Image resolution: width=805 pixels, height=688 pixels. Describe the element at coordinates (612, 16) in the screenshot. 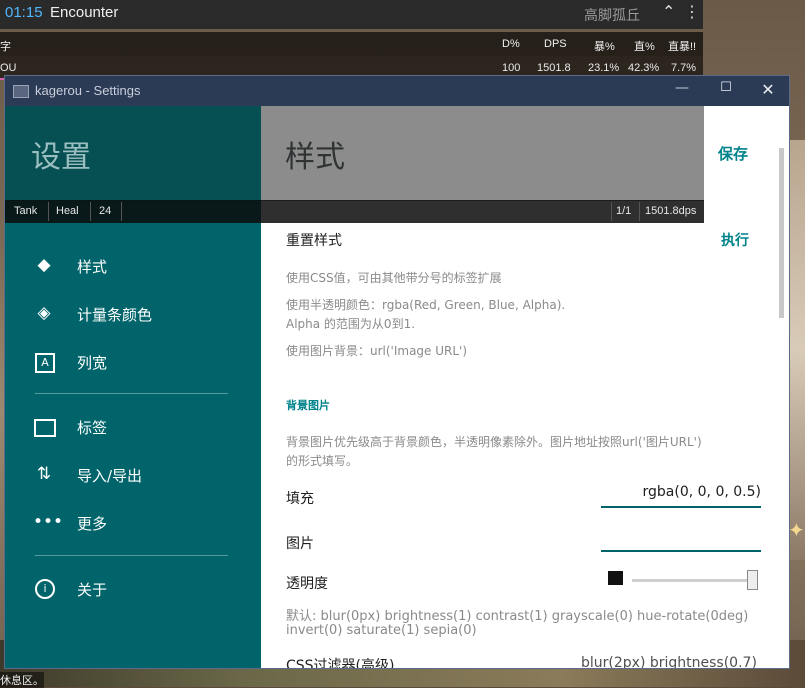

I see `zone-name: 高脚孤丘` at that location.